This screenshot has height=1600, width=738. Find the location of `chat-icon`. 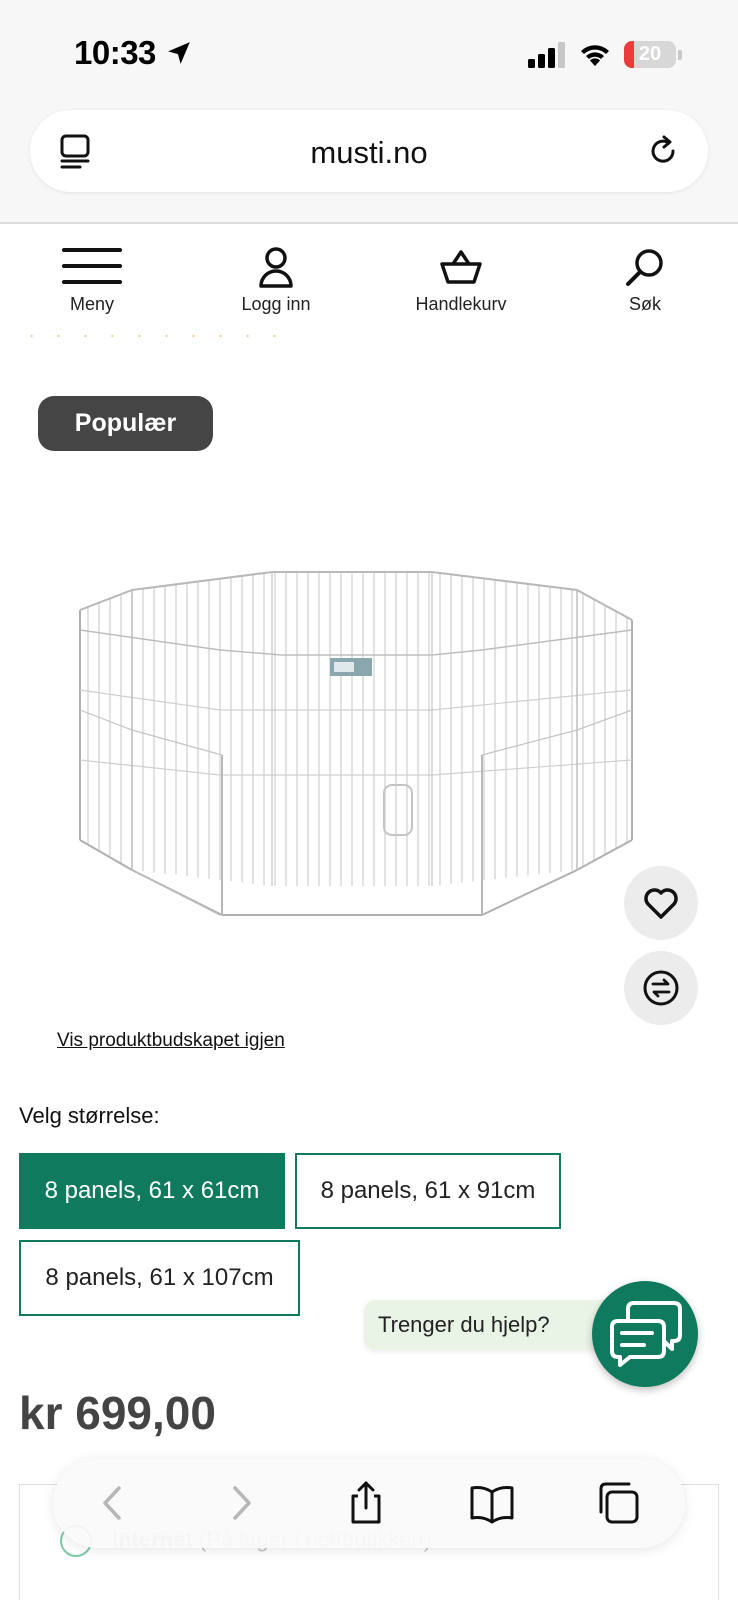

chat-icon is located at coordinates (646, 1334).